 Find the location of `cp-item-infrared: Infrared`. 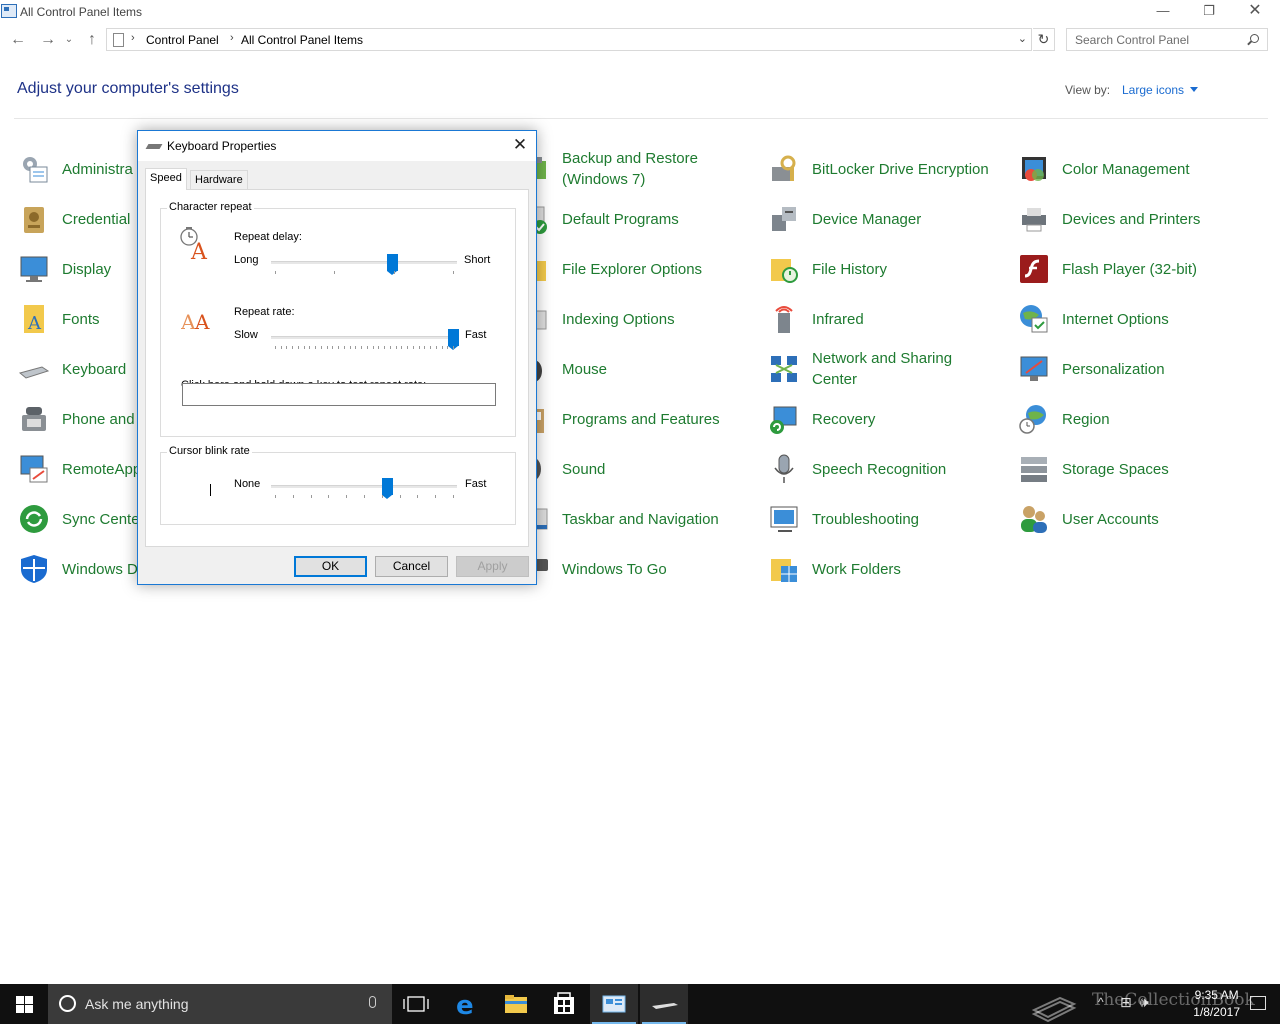

cp-item-infrared: Infrared is located at coordinates (888, 319).